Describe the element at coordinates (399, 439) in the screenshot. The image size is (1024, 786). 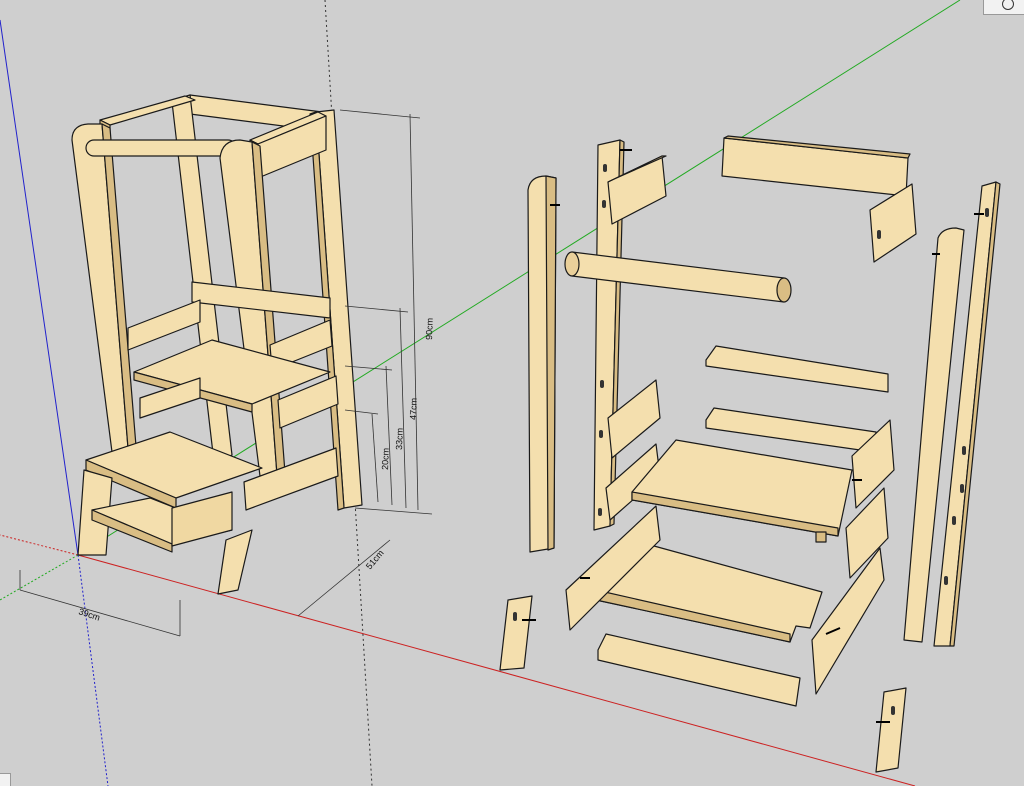
I see `dim-height-33: 33cm` at that location.